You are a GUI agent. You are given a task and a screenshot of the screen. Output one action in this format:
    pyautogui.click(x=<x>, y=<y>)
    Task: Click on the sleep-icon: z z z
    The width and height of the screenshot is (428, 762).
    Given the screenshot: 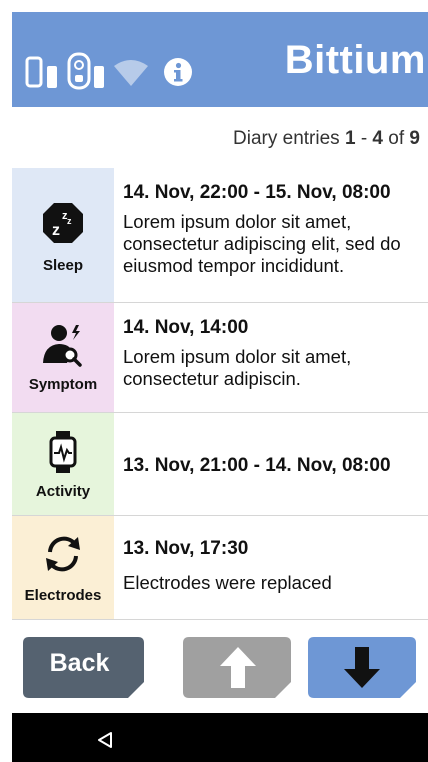 What is the action you would take?
    pyautogui.click(x=63, y=223)
    